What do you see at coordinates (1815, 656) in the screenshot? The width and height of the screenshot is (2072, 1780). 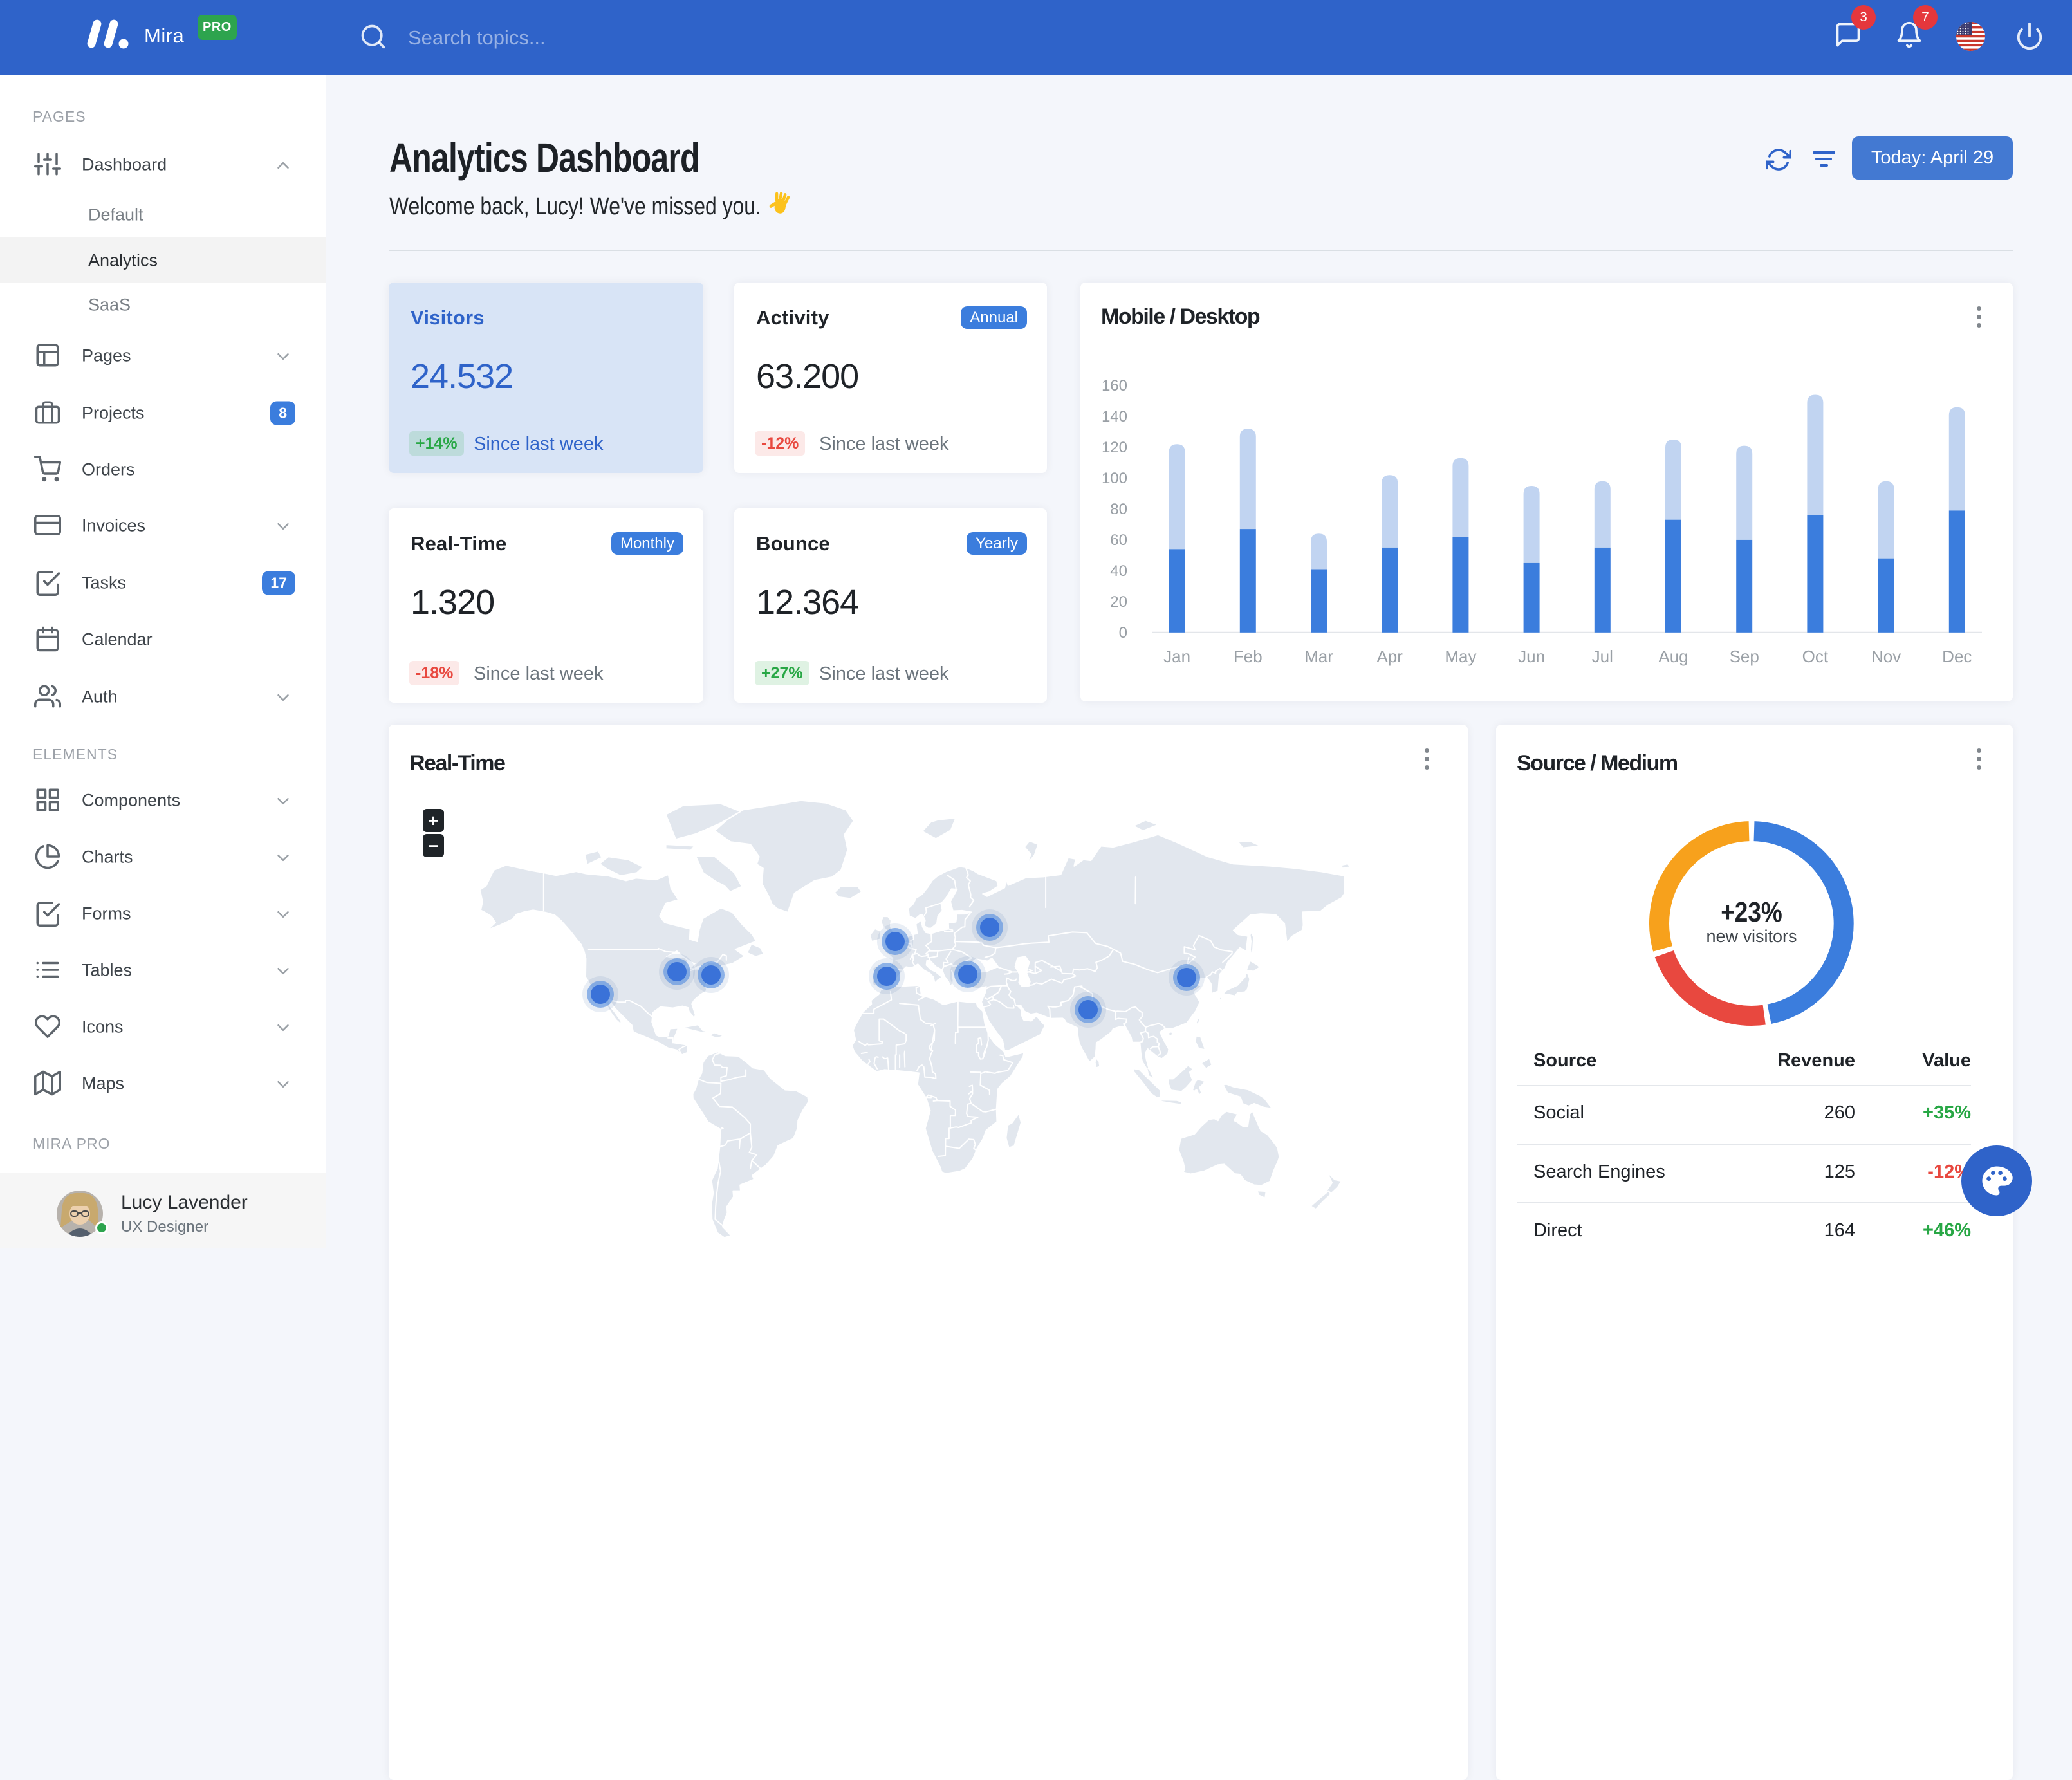 I see `svg-text: Oct` at bounding box center [1815, 656].